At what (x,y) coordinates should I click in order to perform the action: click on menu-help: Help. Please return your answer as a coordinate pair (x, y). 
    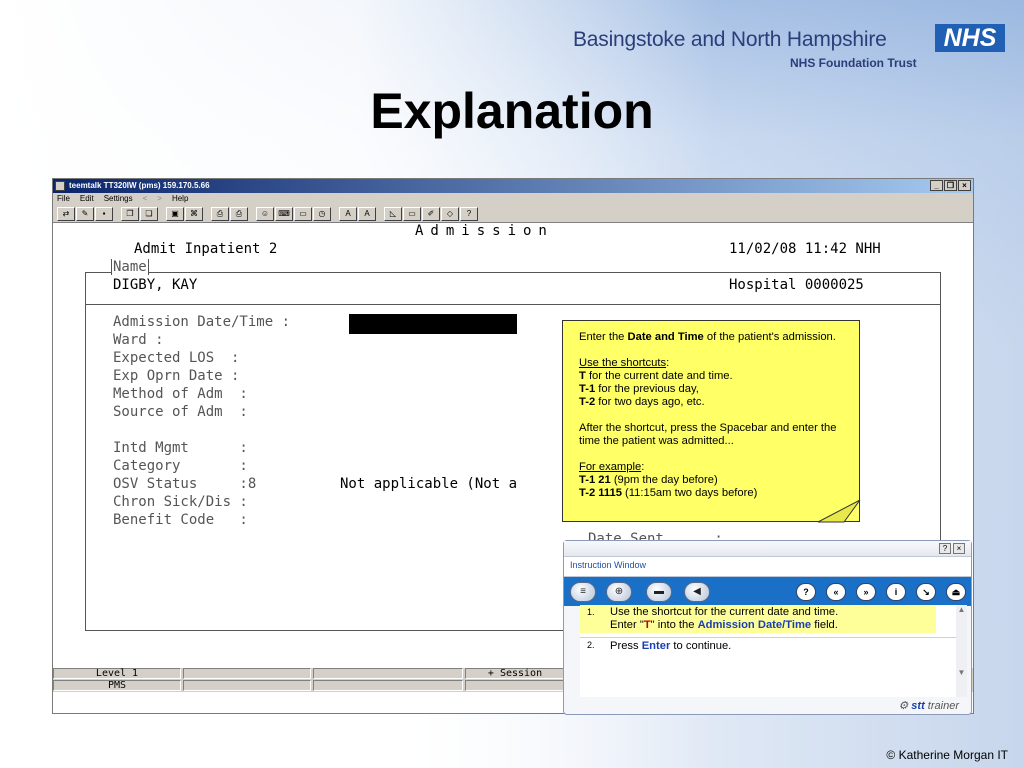
    Looking at the image, I should click on (180, 199).